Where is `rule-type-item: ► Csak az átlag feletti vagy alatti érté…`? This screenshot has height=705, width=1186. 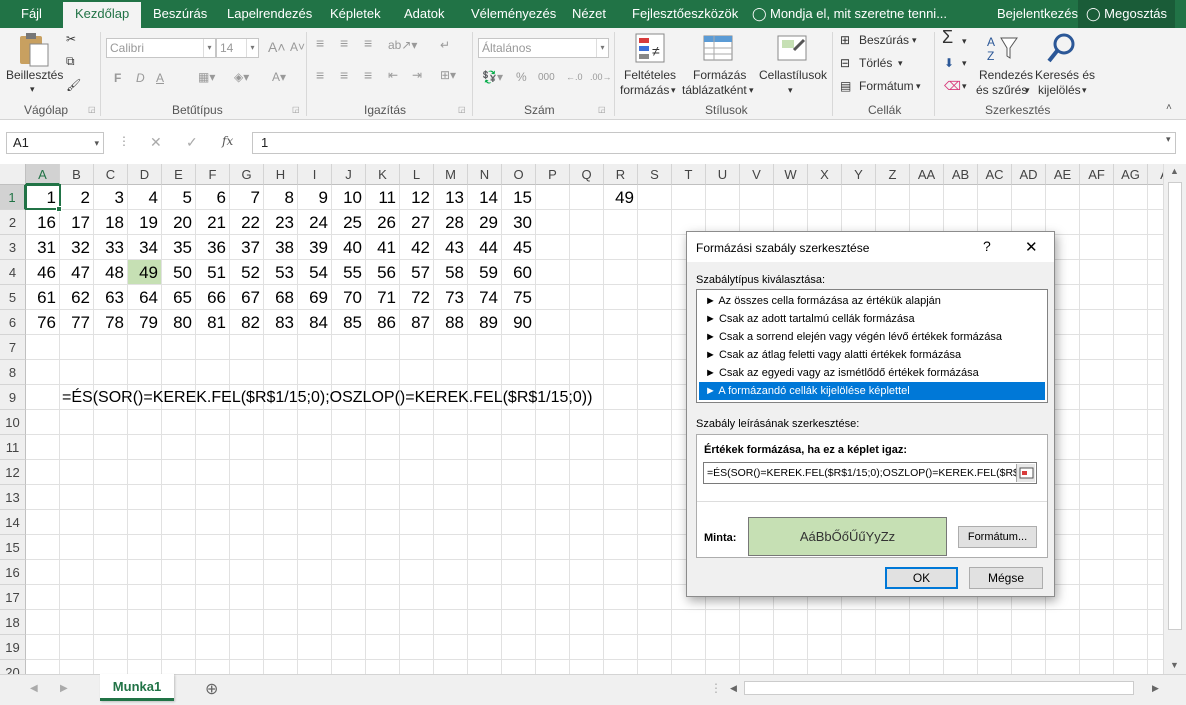 rule-type-item: ► Csak az átlag feletti vagy alatti érté… is located at coordinates (872, 355).